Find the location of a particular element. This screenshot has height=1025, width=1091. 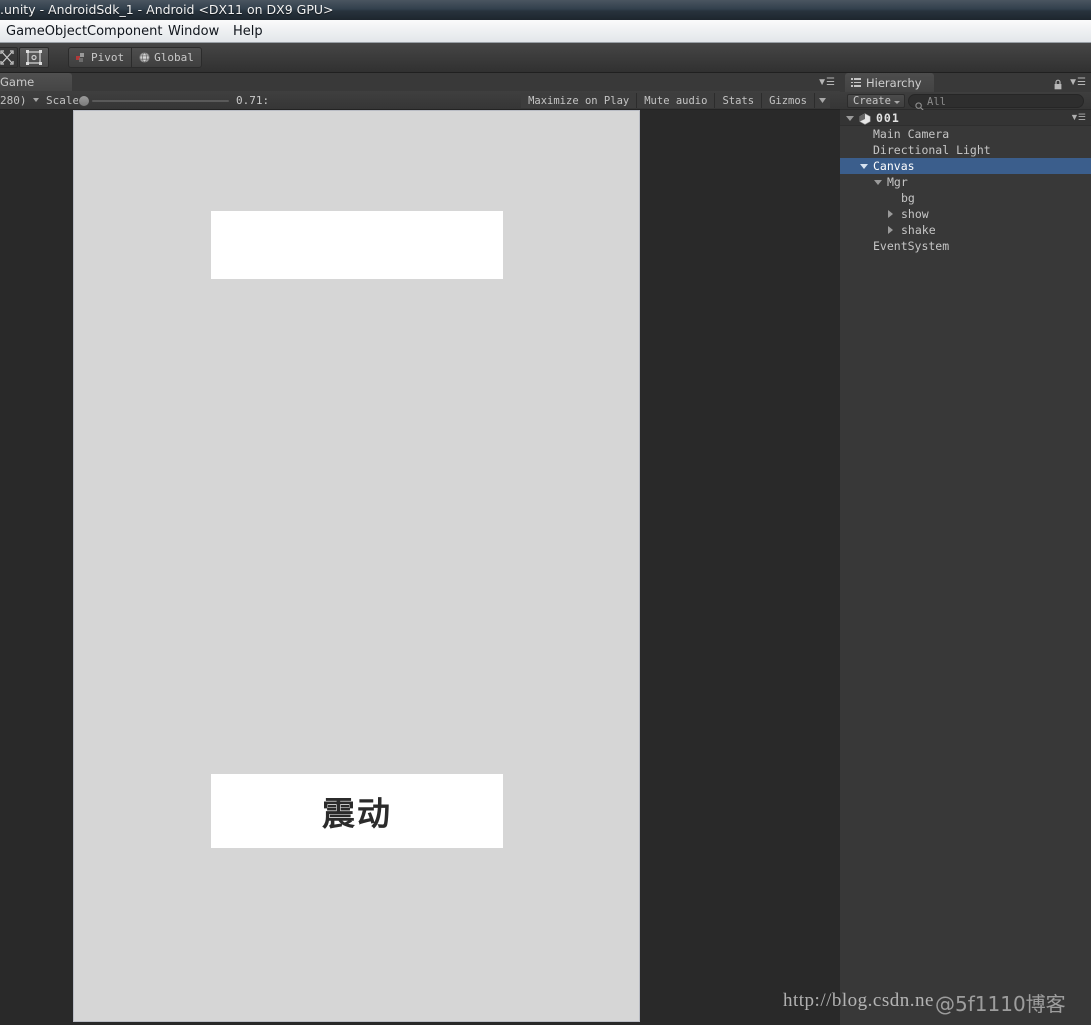

hierarchy-item-directional-light: Directional Light is located at coordinates (965, 150).